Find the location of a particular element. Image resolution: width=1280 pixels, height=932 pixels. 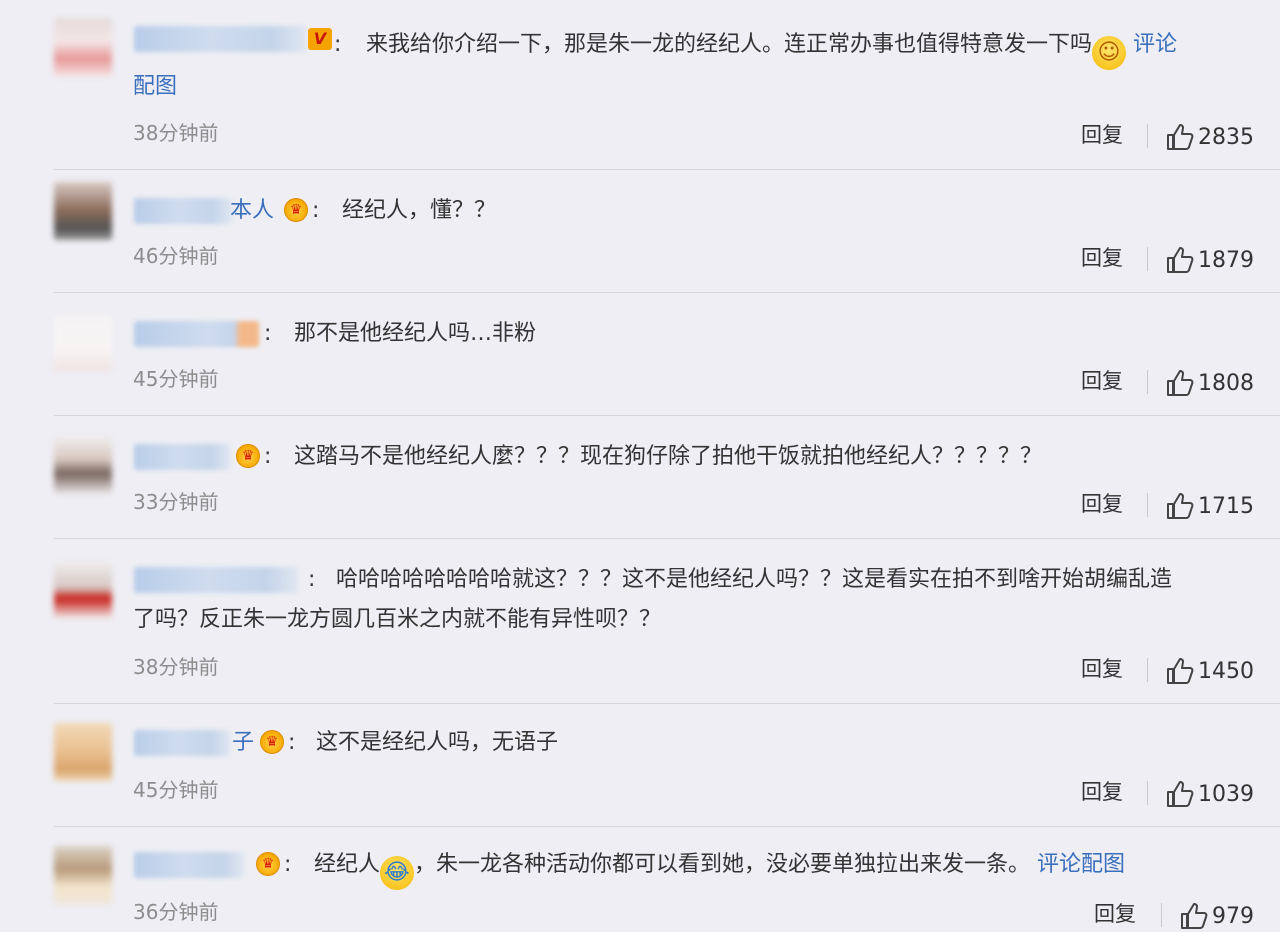

comment-text: 那不是他经纪人吗…非粉 is located at coordinates (415, 333).